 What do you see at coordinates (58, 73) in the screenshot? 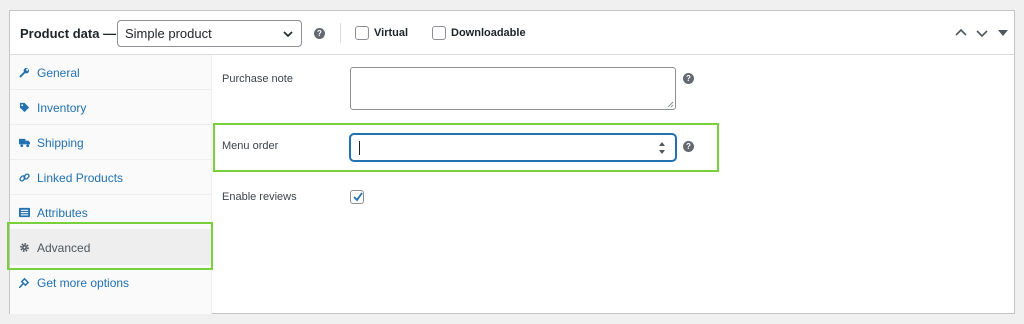
I see `tab-label: General` at bounding box center [58, 73].